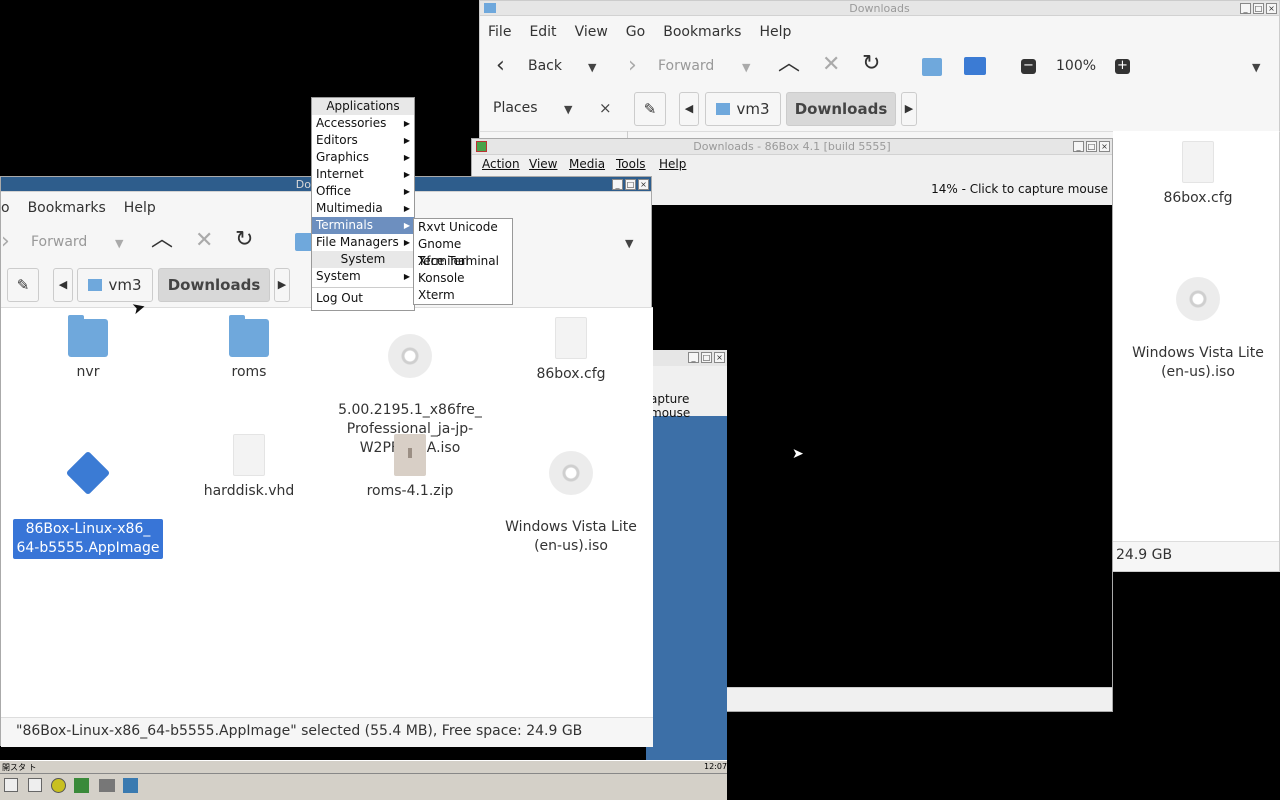 The height and width of the screenshot is (800, 1280). What do you see at coordinates (363, 174) in the screenshot?
I see `menu-item-internet: Internet ▶` at bounding box center [363, 174].